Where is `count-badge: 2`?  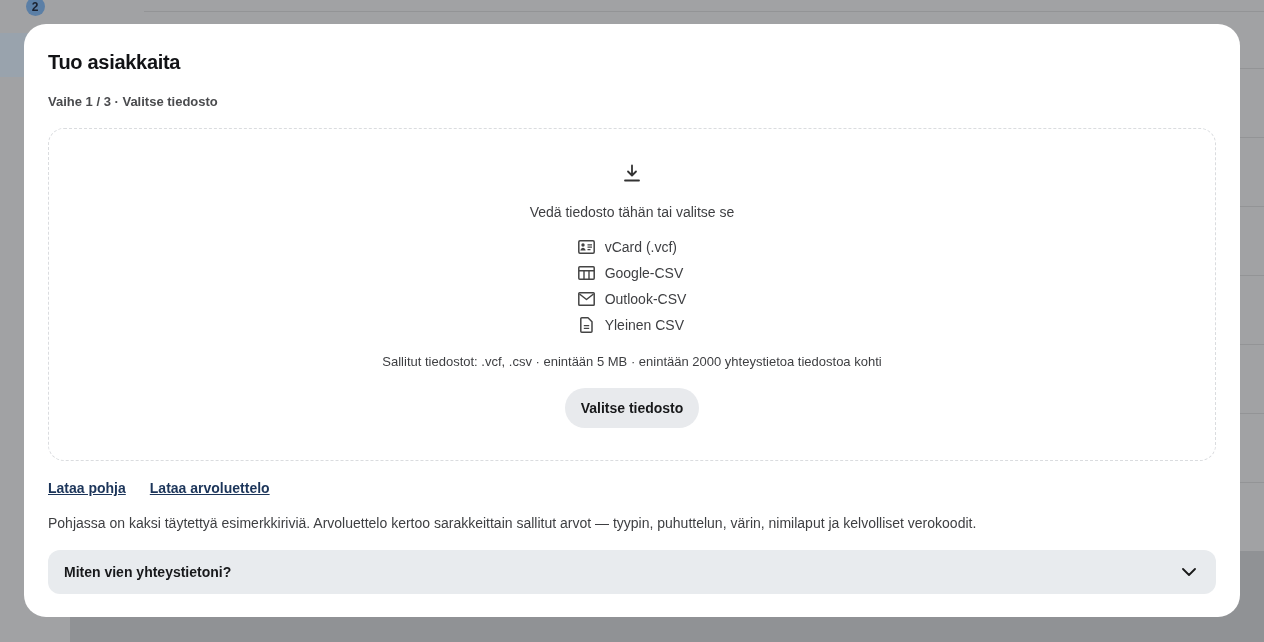 count-badge: 2 is located at coordinates (35, 8).